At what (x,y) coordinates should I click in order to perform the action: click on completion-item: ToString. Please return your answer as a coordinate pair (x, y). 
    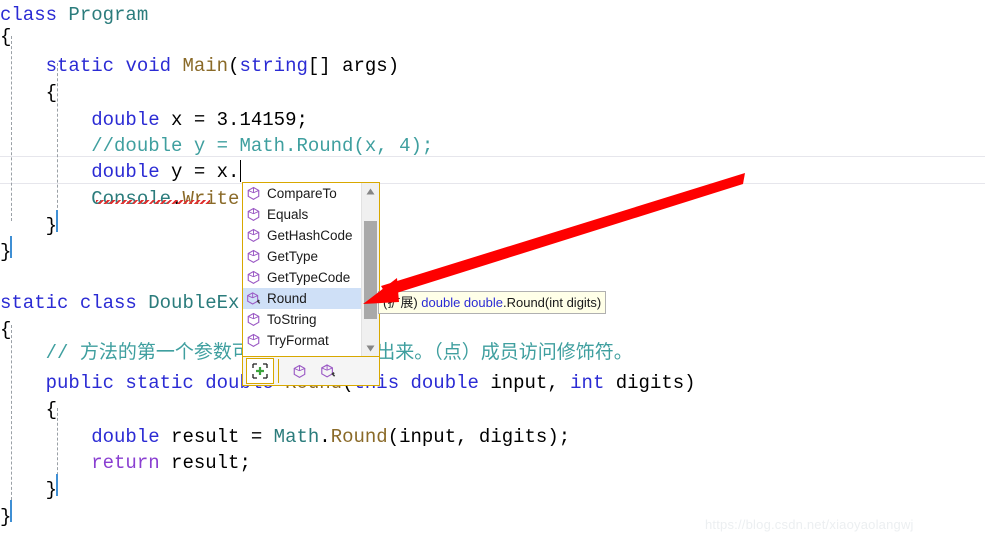
    Looking at the image, I should click on (302, 319).